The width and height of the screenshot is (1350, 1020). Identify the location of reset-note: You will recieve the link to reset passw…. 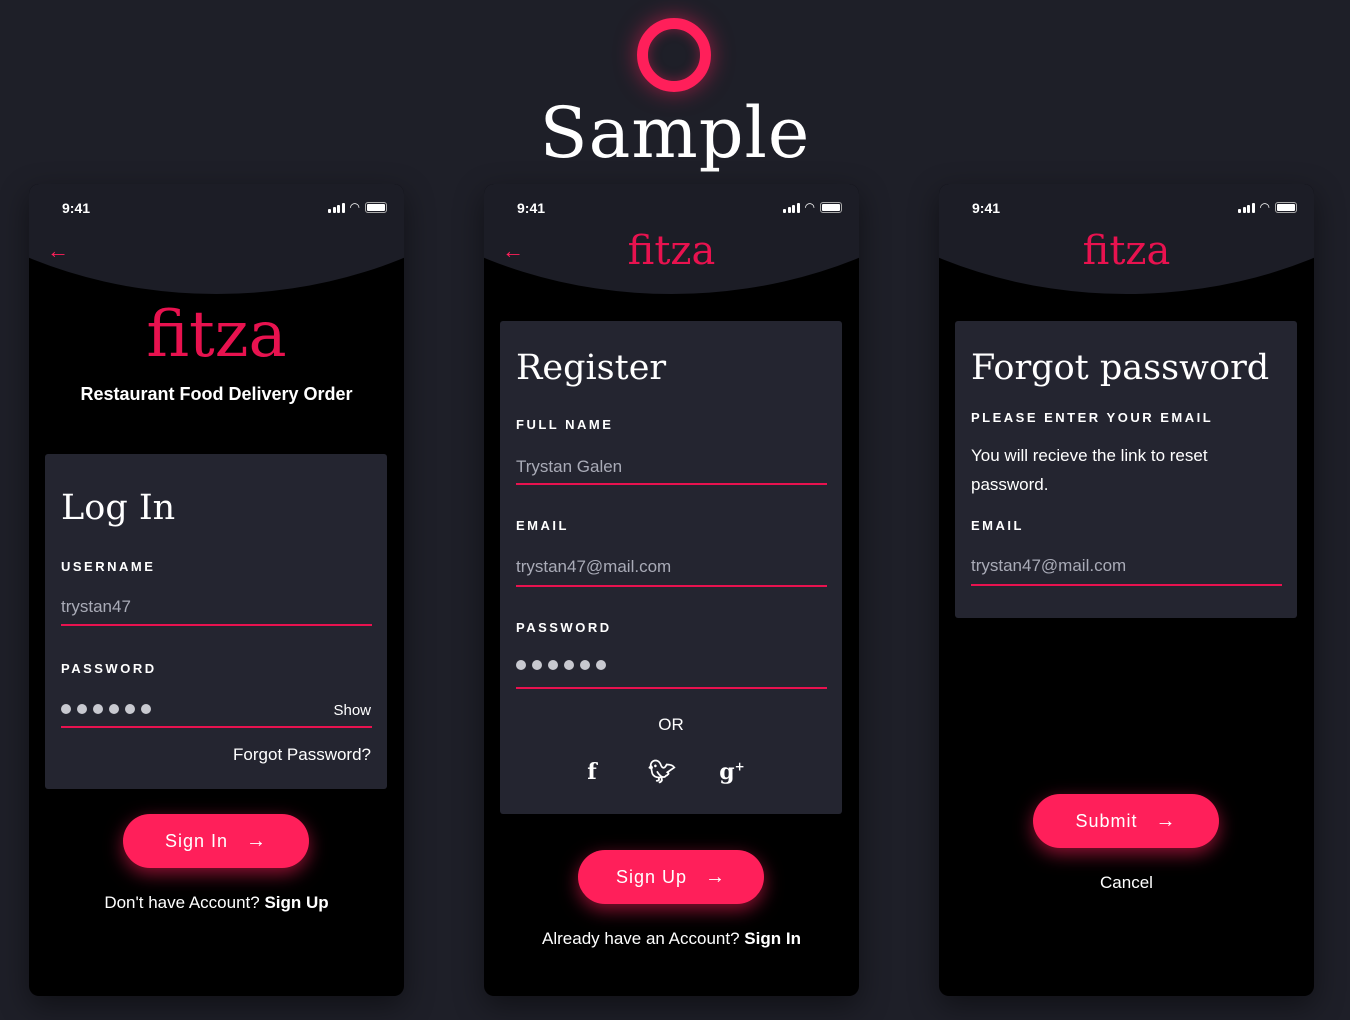
(1089, 470).